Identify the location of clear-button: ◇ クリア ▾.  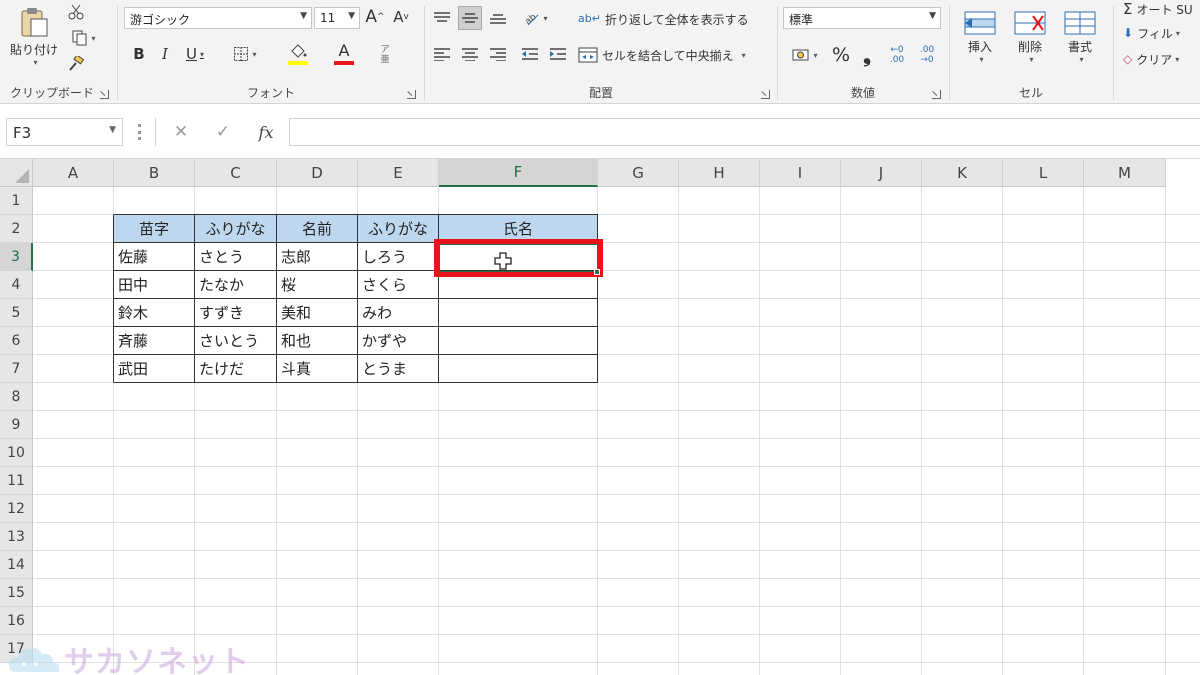
(1161, 59).